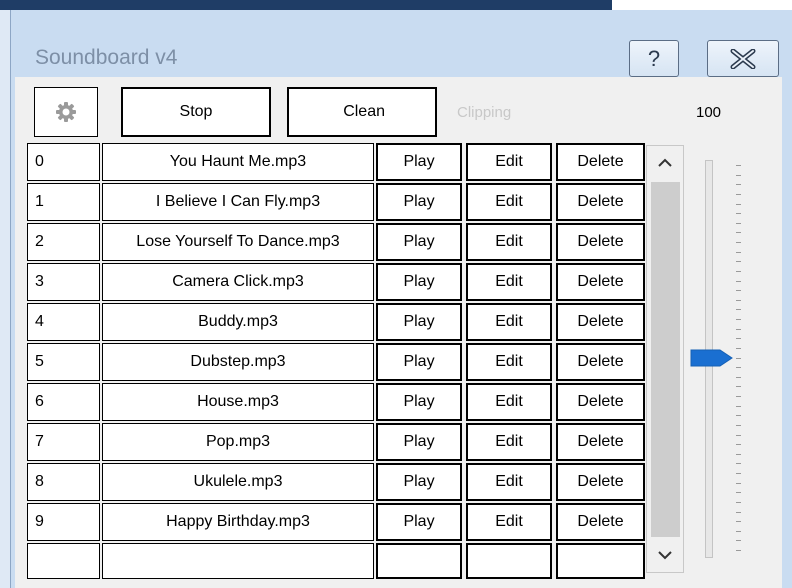  Describe the element at coordinates (238, 442) in the screenshot. I see `sound-name: Pop.mp3` at that location.